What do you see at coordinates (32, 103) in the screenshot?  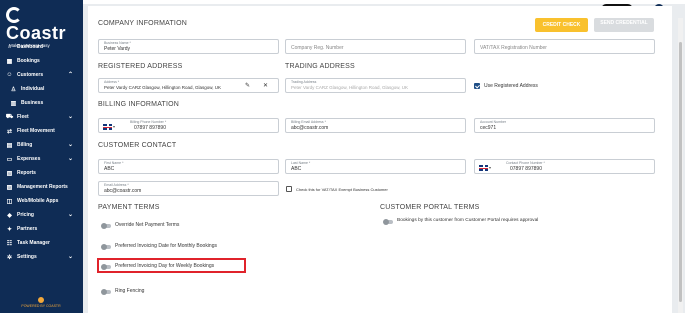 I see `sidebar-item-label: Business` at bounding box center [32, 103].